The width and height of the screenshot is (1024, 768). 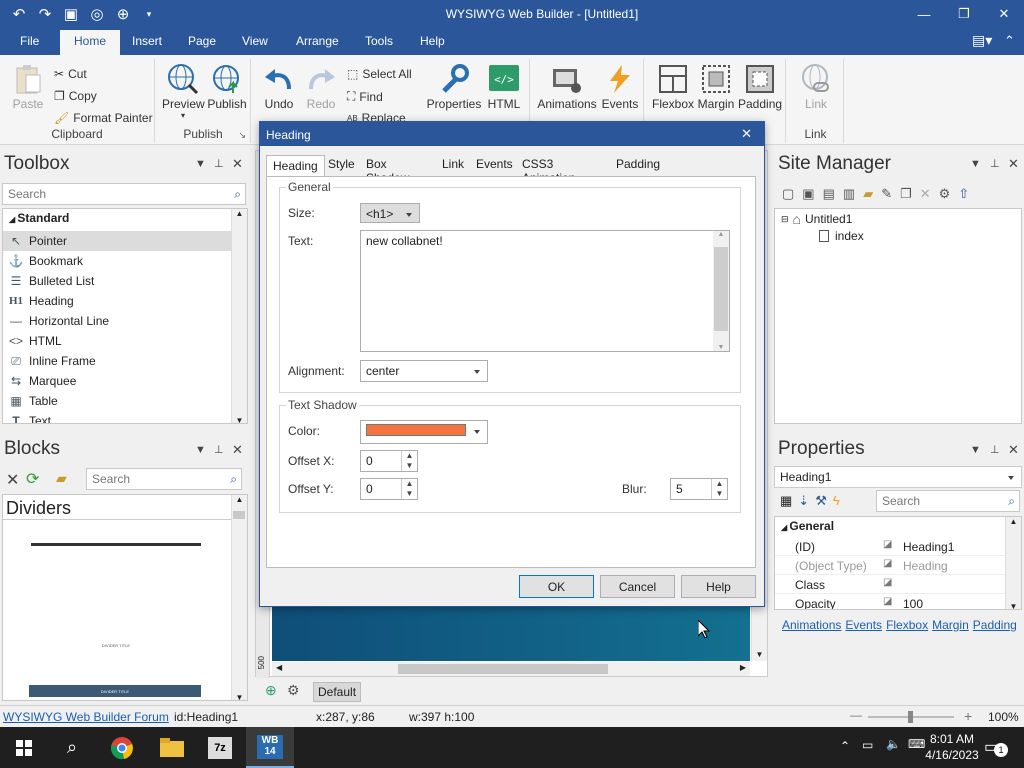 I want to click on padding-button: Padding, so click(x=760, y=87).